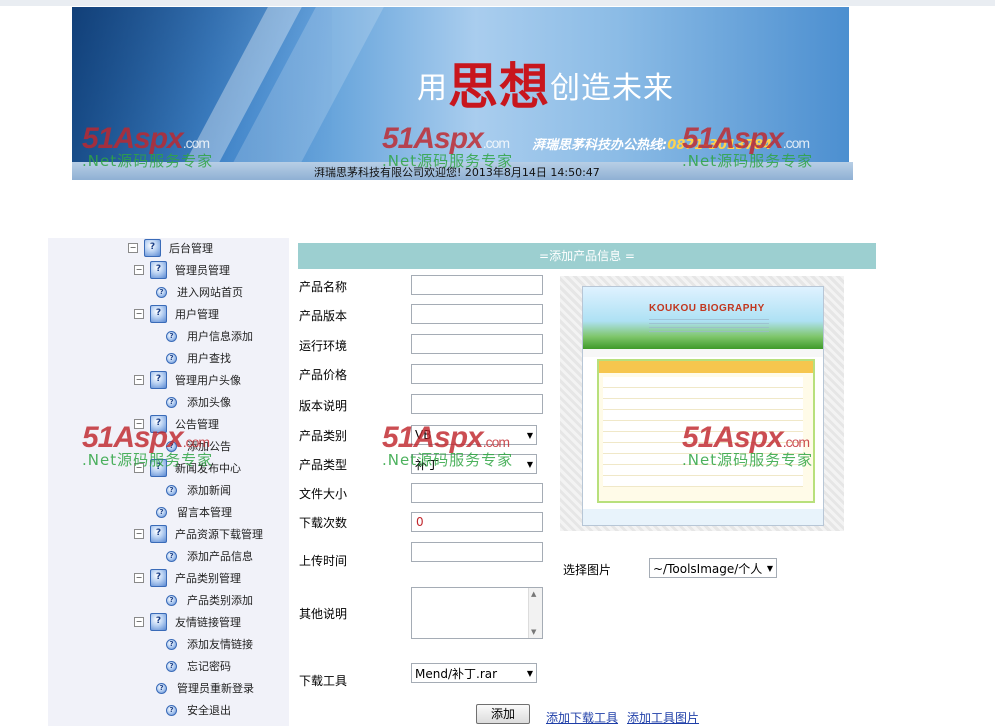 The image size is (995, 726). Describe the element at coordinates (477, 314) in the screenshot. I see `product-version-input` at that location.